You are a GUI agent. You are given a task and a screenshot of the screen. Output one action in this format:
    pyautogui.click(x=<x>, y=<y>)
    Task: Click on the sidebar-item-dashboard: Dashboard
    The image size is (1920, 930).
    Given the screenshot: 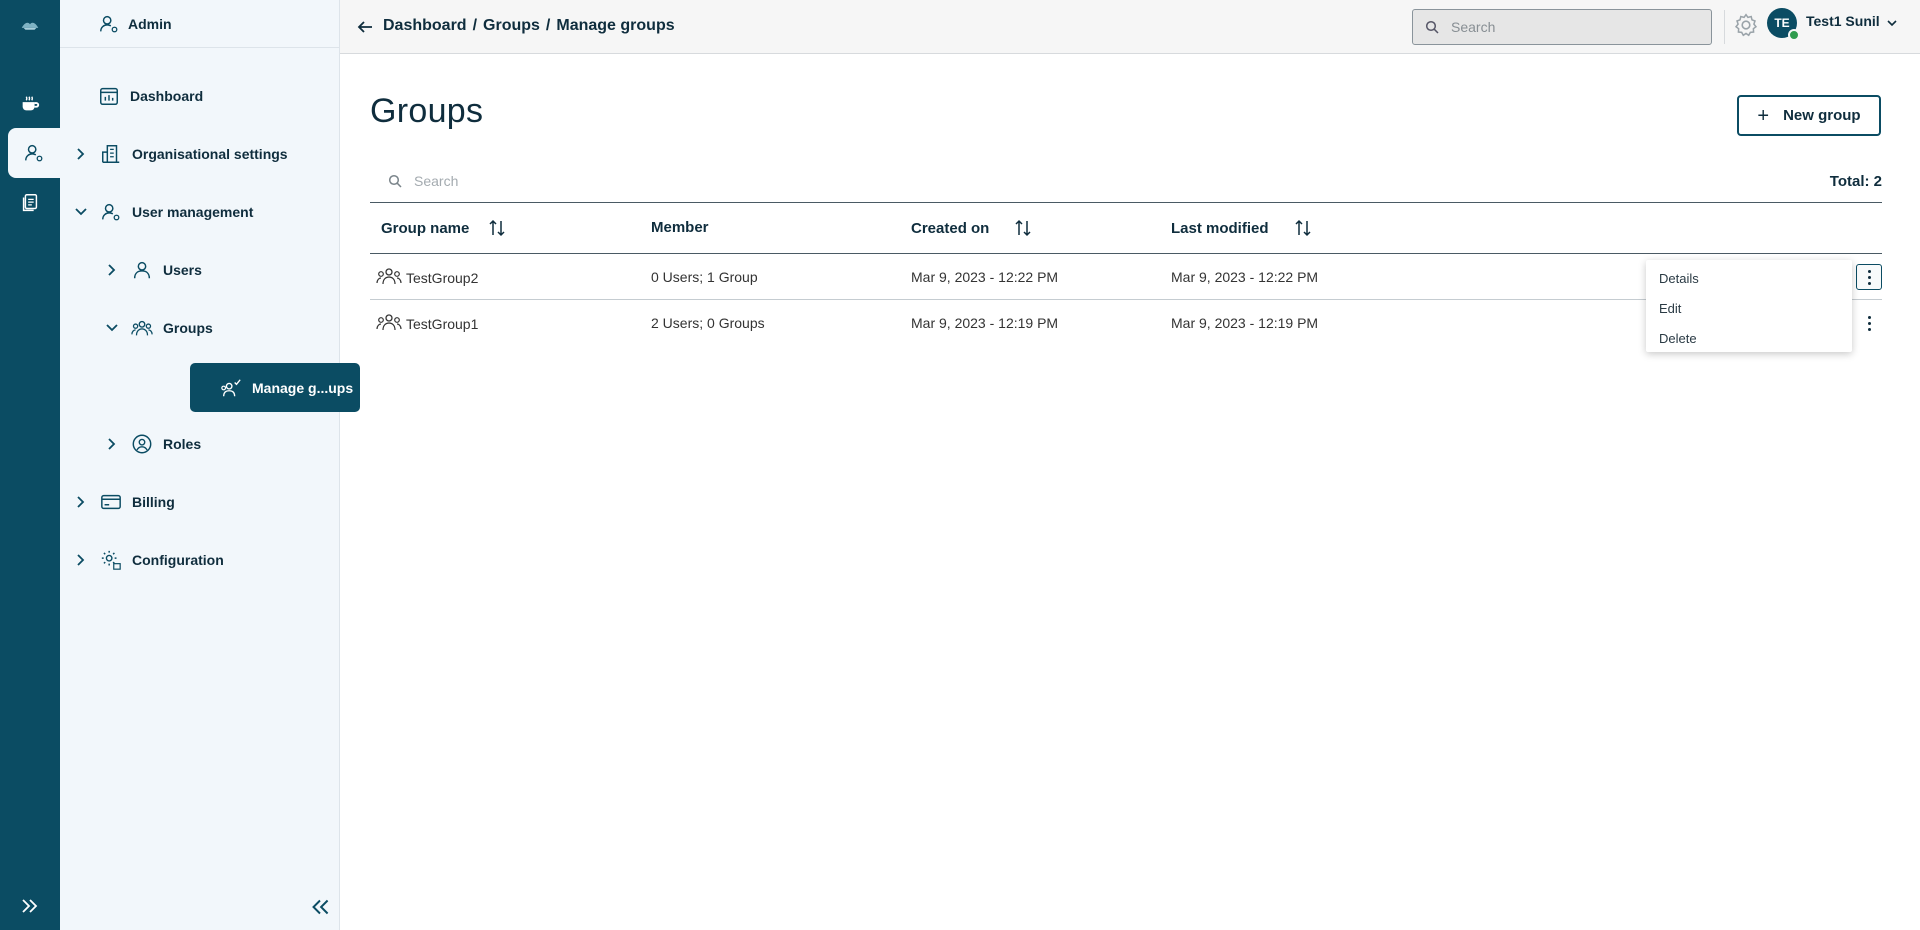 What is the action you would take?
    pyautogui.click(x=150, y=96)
    